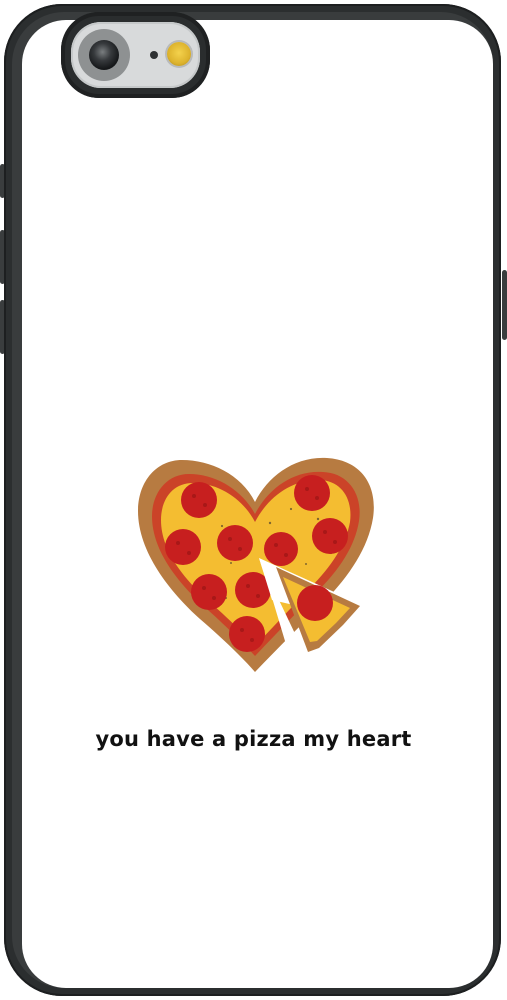 The image size is (507, 1000). Describe the element at coordinates (315, 603) in the screenshot. I see `slice-pepperoni` at that location.